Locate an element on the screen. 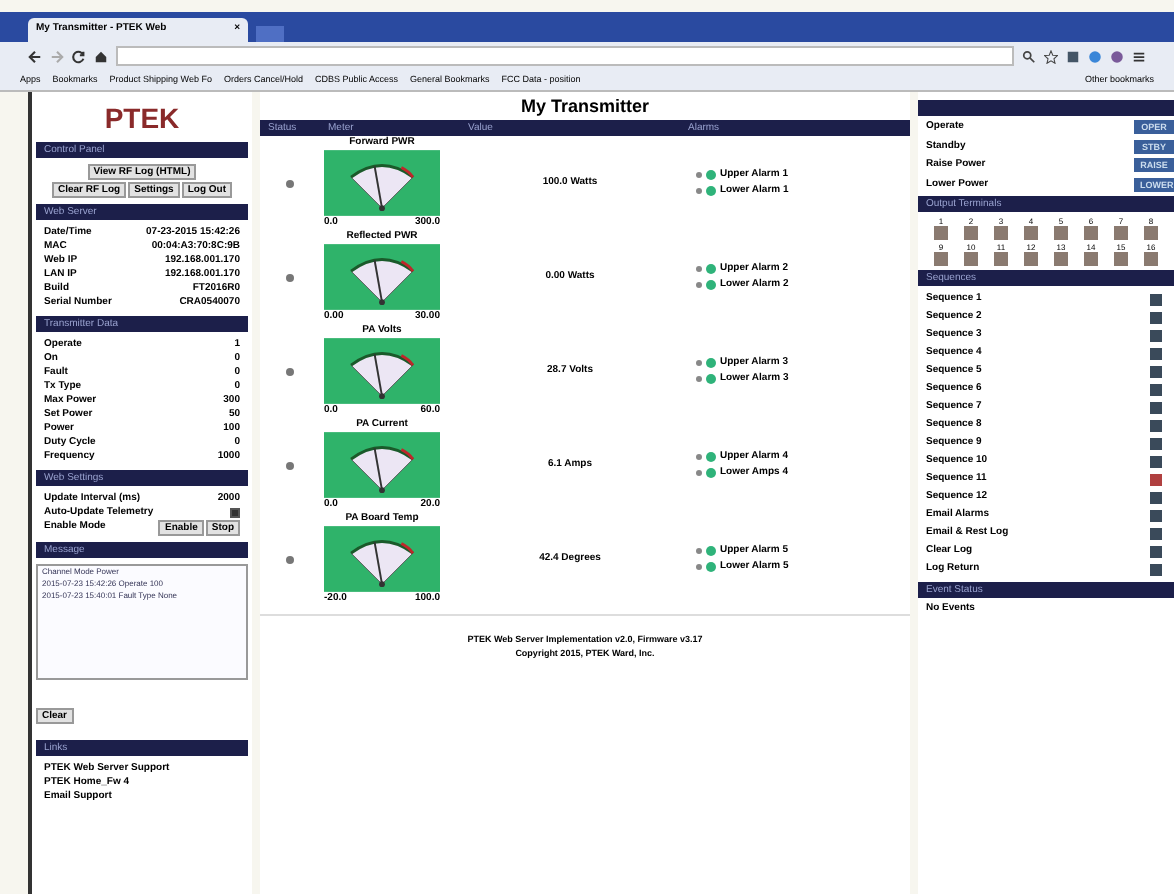  reload-icon is located at coordinates (79, 56).